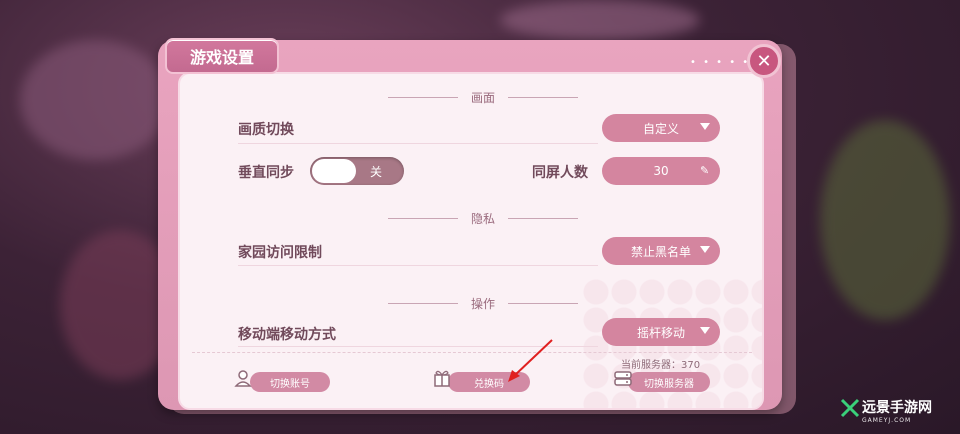  What do you see at coordinates (560, 173) in the screenshot?
I see `players-on-screen-label: 同屏人数` at bounding box center [560, 173].